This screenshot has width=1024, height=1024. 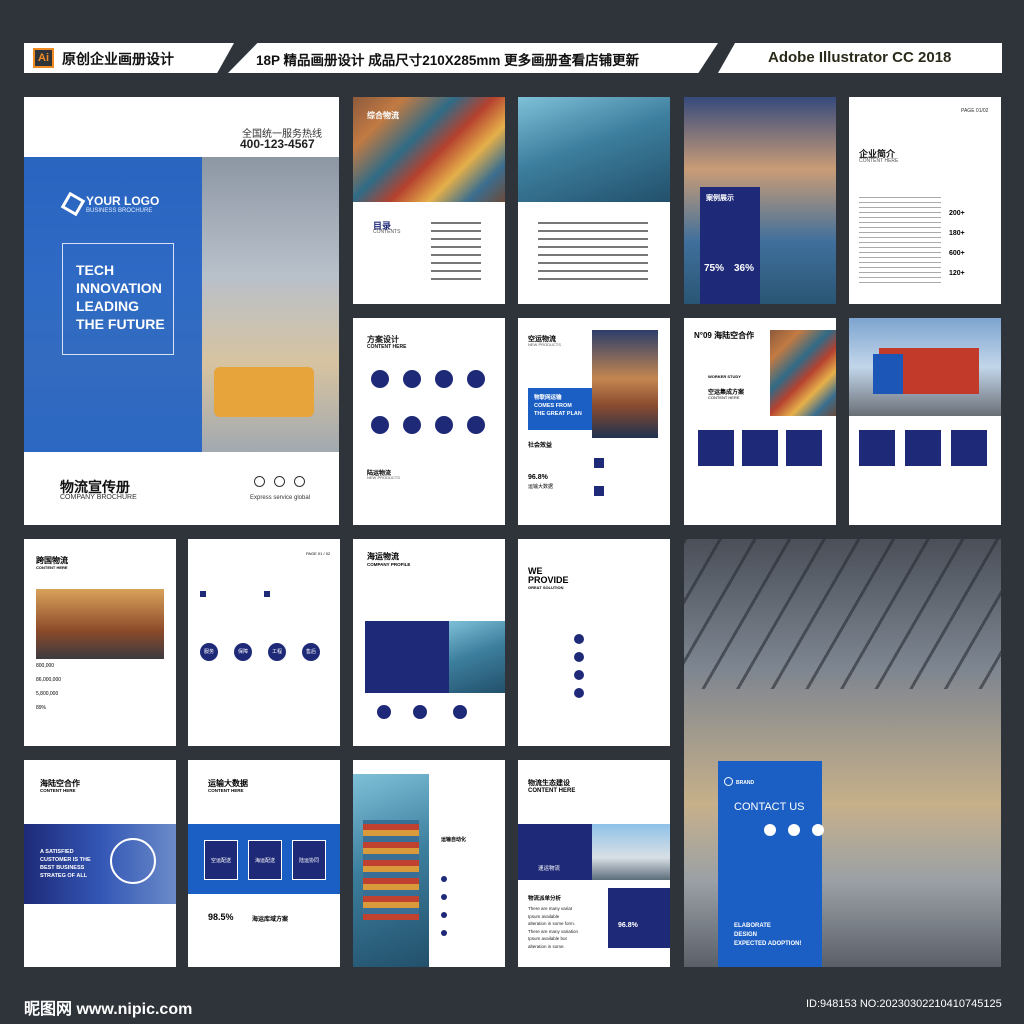 I want to click on warehouse-exterior-image, so click(x=631, y=852).